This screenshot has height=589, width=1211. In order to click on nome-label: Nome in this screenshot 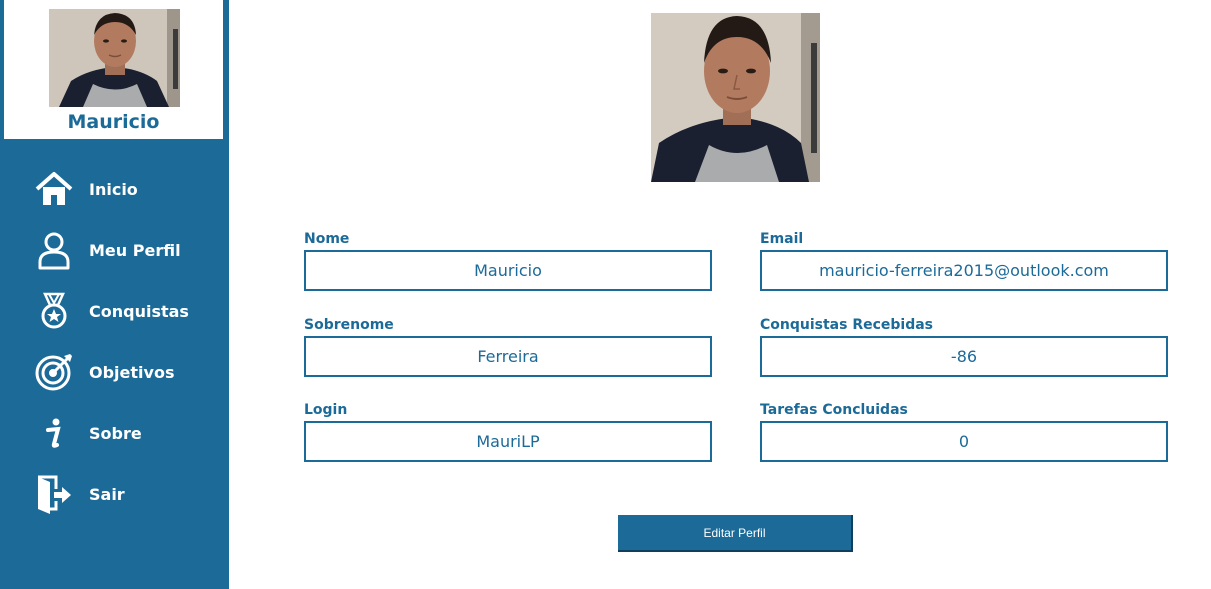, I will do `click(327, 239)`.